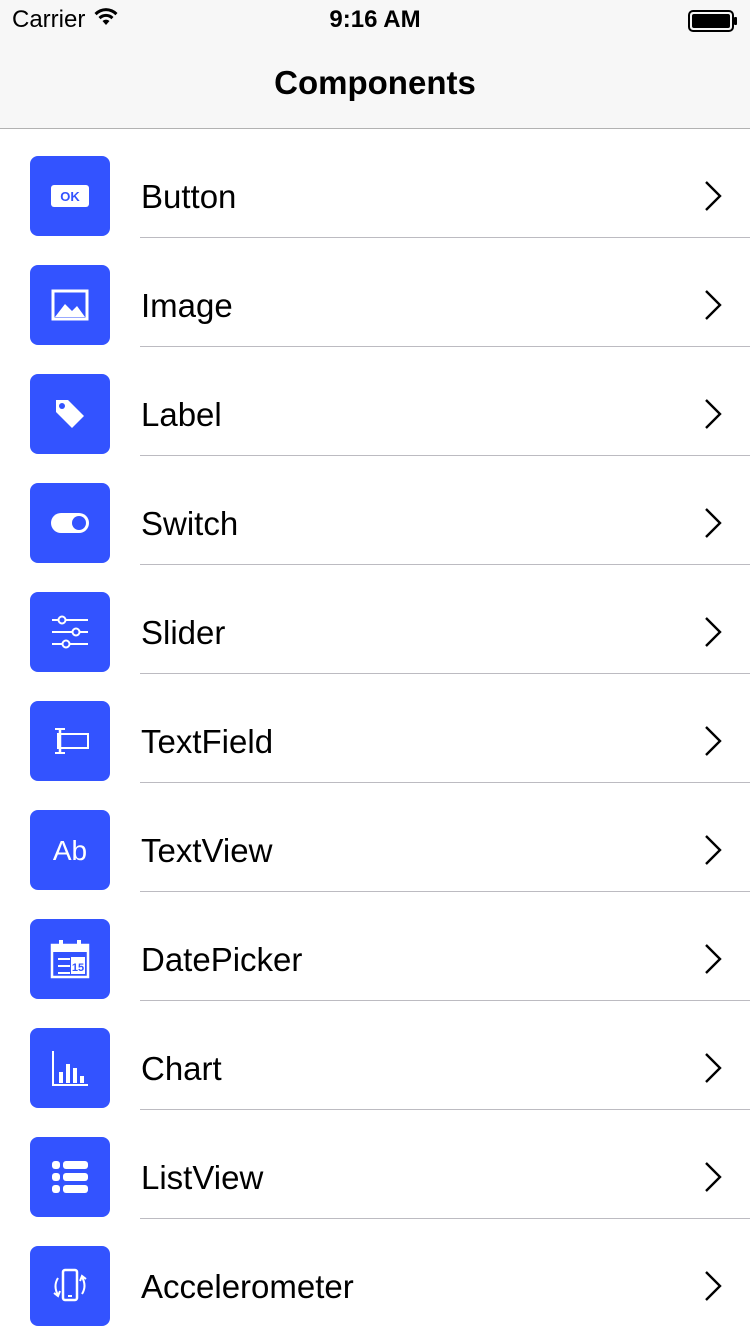  What do you see at coordinates (375, 946) in the screenshot?
I see `list-item-datepicker: 15 DatePicker` at bounding box center [375, 946].